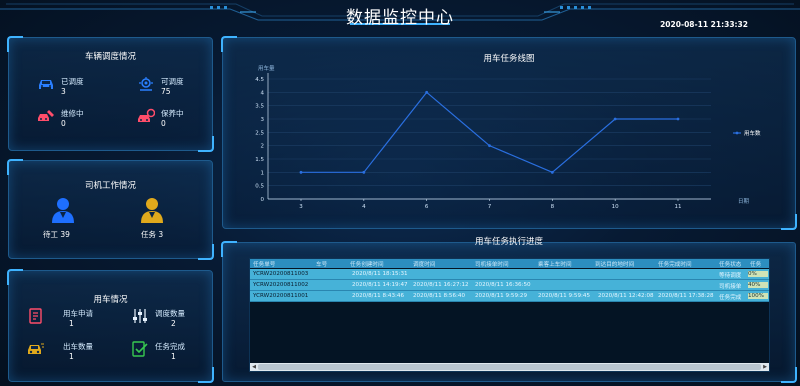  What do you see at coordinates (615, 207) in the screenshot?
I see `x-tick-label: 10` at bounding box center [615, 207].